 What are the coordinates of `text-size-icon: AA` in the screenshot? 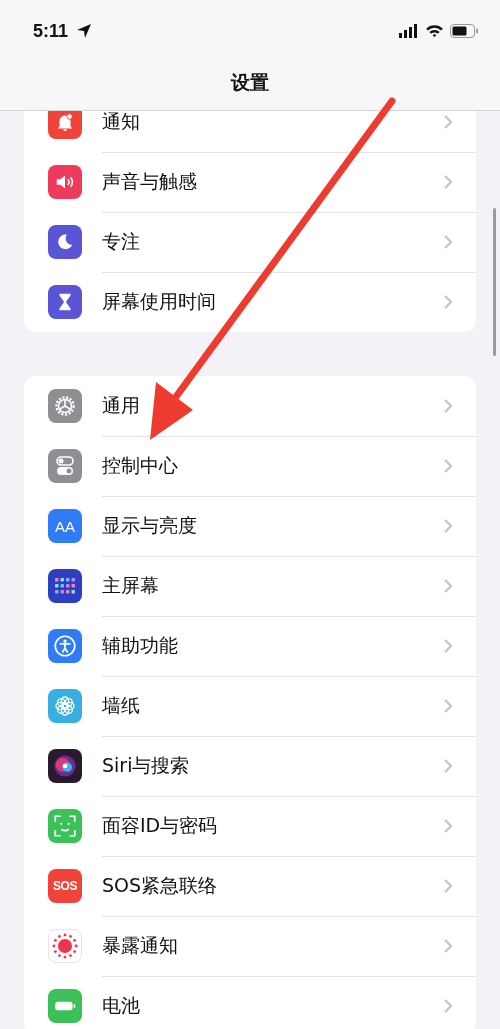 It's located at (65, 526).